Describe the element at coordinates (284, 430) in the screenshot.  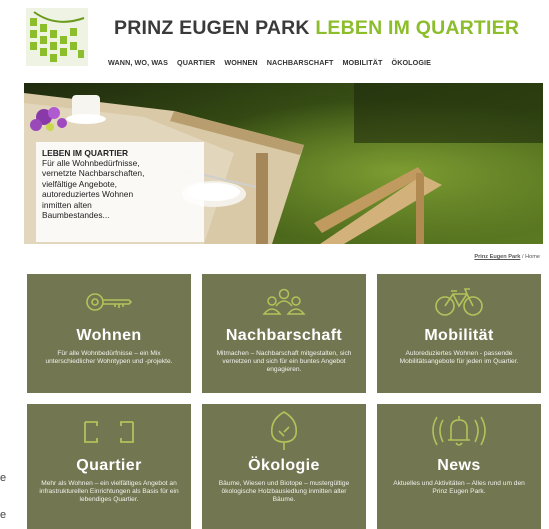
I see `tree-icon` at that location.